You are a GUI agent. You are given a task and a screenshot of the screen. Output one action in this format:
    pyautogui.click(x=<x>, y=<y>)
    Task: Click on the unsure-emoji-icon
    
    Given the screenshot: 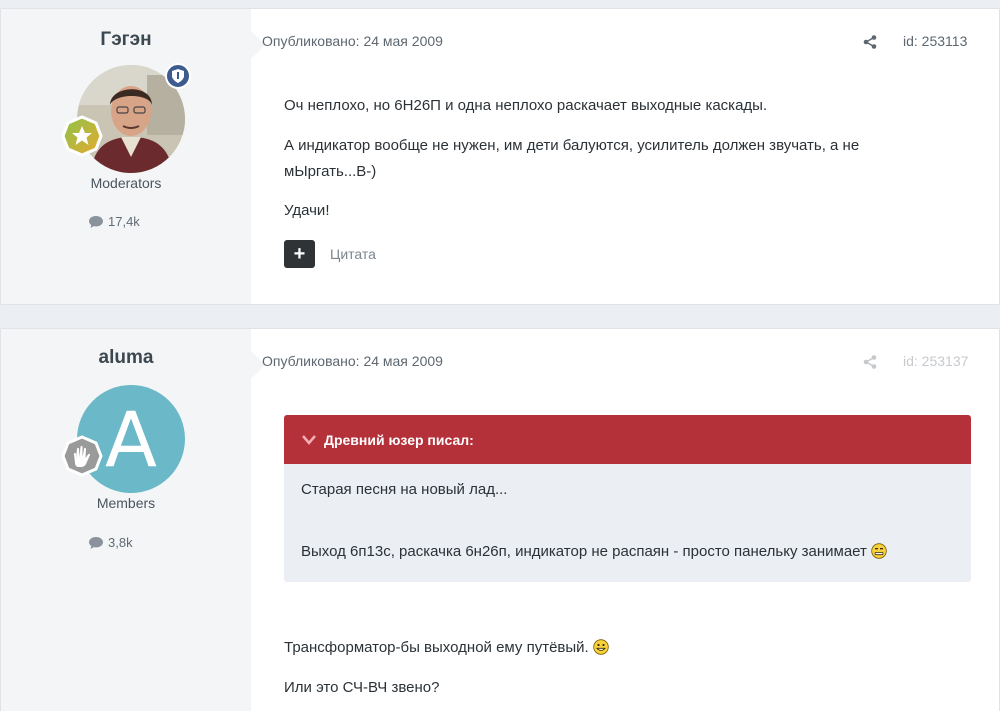 What is the action you would take?
    pyautogui.click(x=879, y=551)
    